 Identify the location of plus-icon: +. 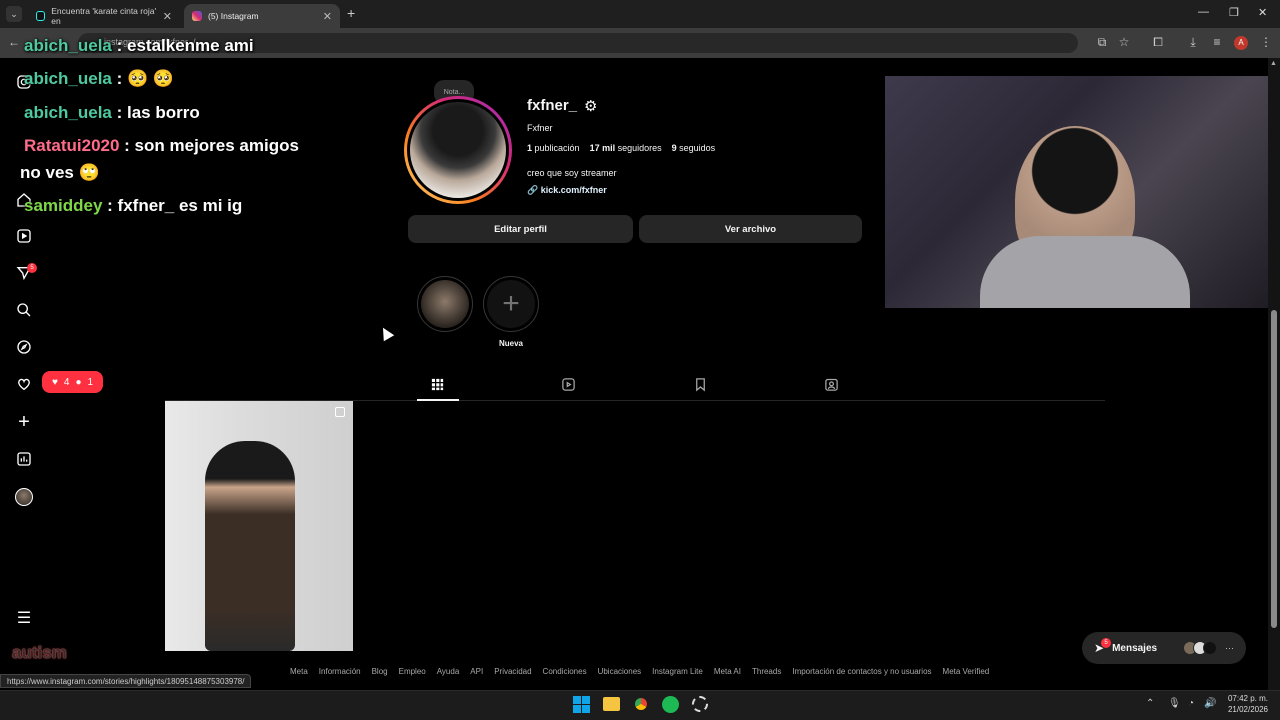
(511, 304).